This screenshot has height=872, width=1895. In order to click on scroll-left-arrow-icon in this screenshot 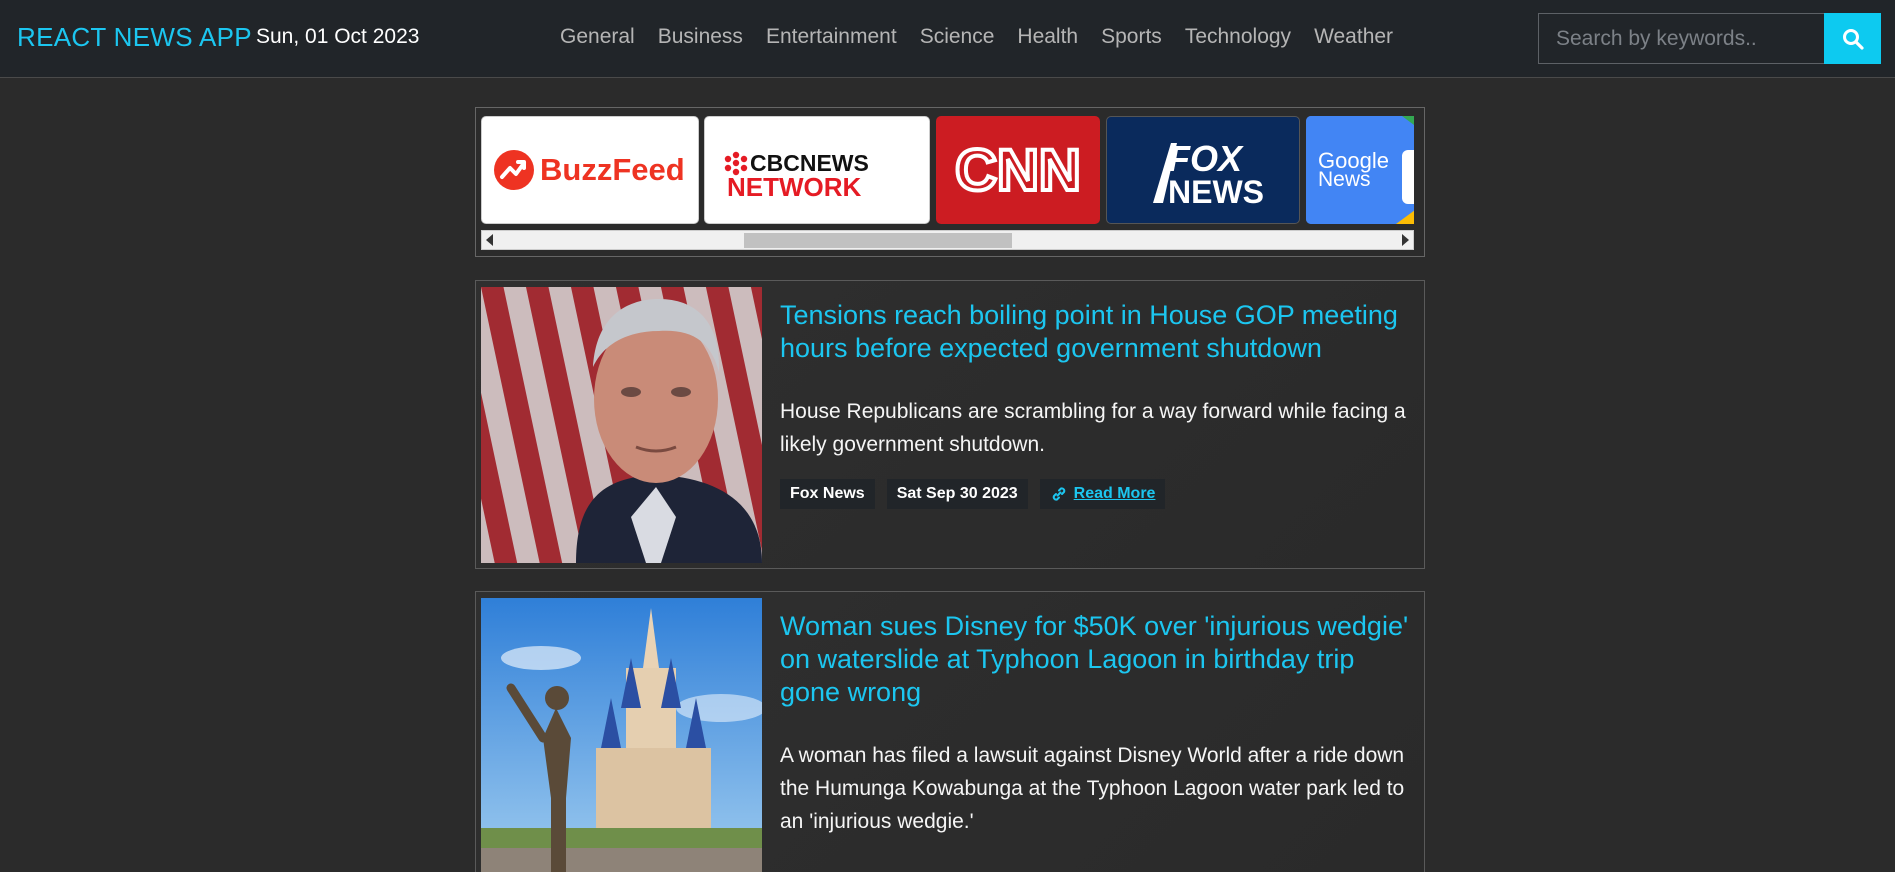, I will do `click(489, 240)`.